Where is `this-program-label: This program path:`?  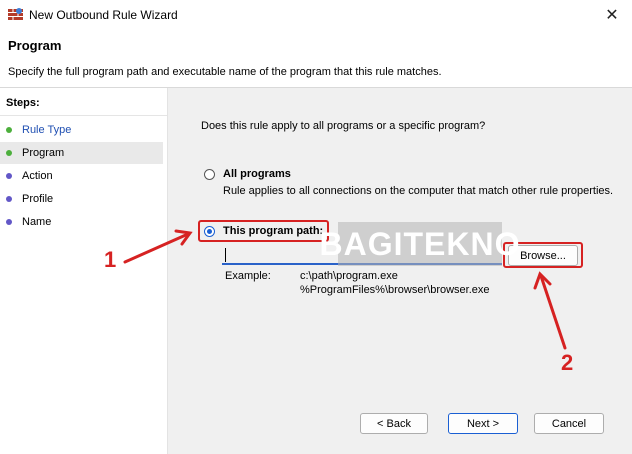
this-program-label: This program path: is located at coordinates (273, 231).